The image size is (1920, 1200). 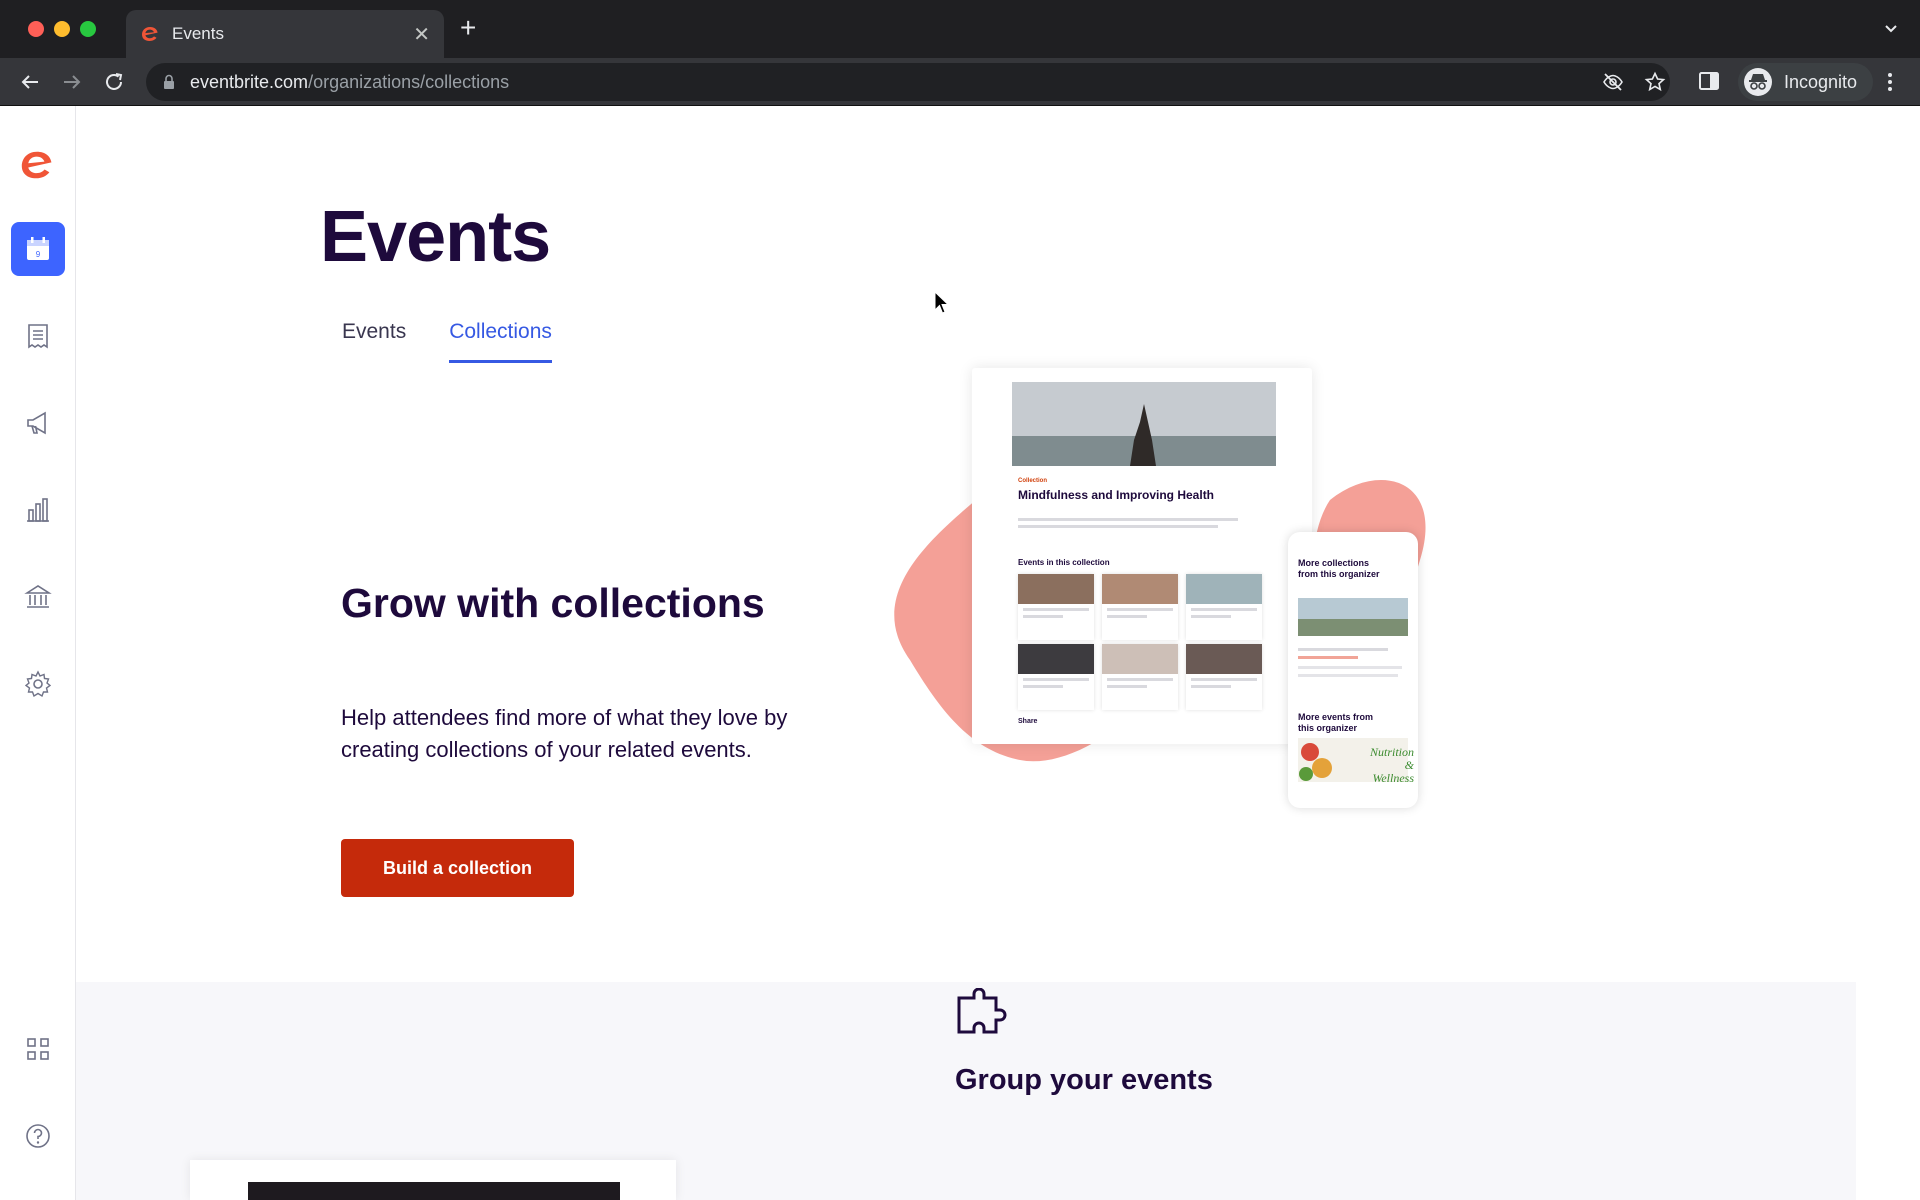 What do you see at coordinates (249, 82) in the screenshot?
I see `url-host: eventbrite.com` at bounding box center [249, 82].